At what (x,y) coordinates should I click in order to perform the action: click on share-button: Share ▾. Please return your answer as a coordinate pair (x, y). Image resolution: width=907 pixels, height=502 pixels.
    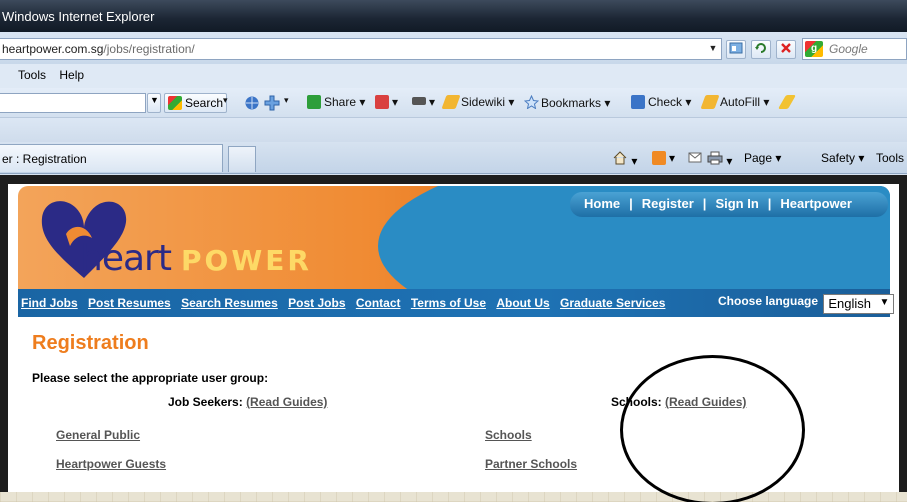
    Looking at the image, I should click on (336, 102).